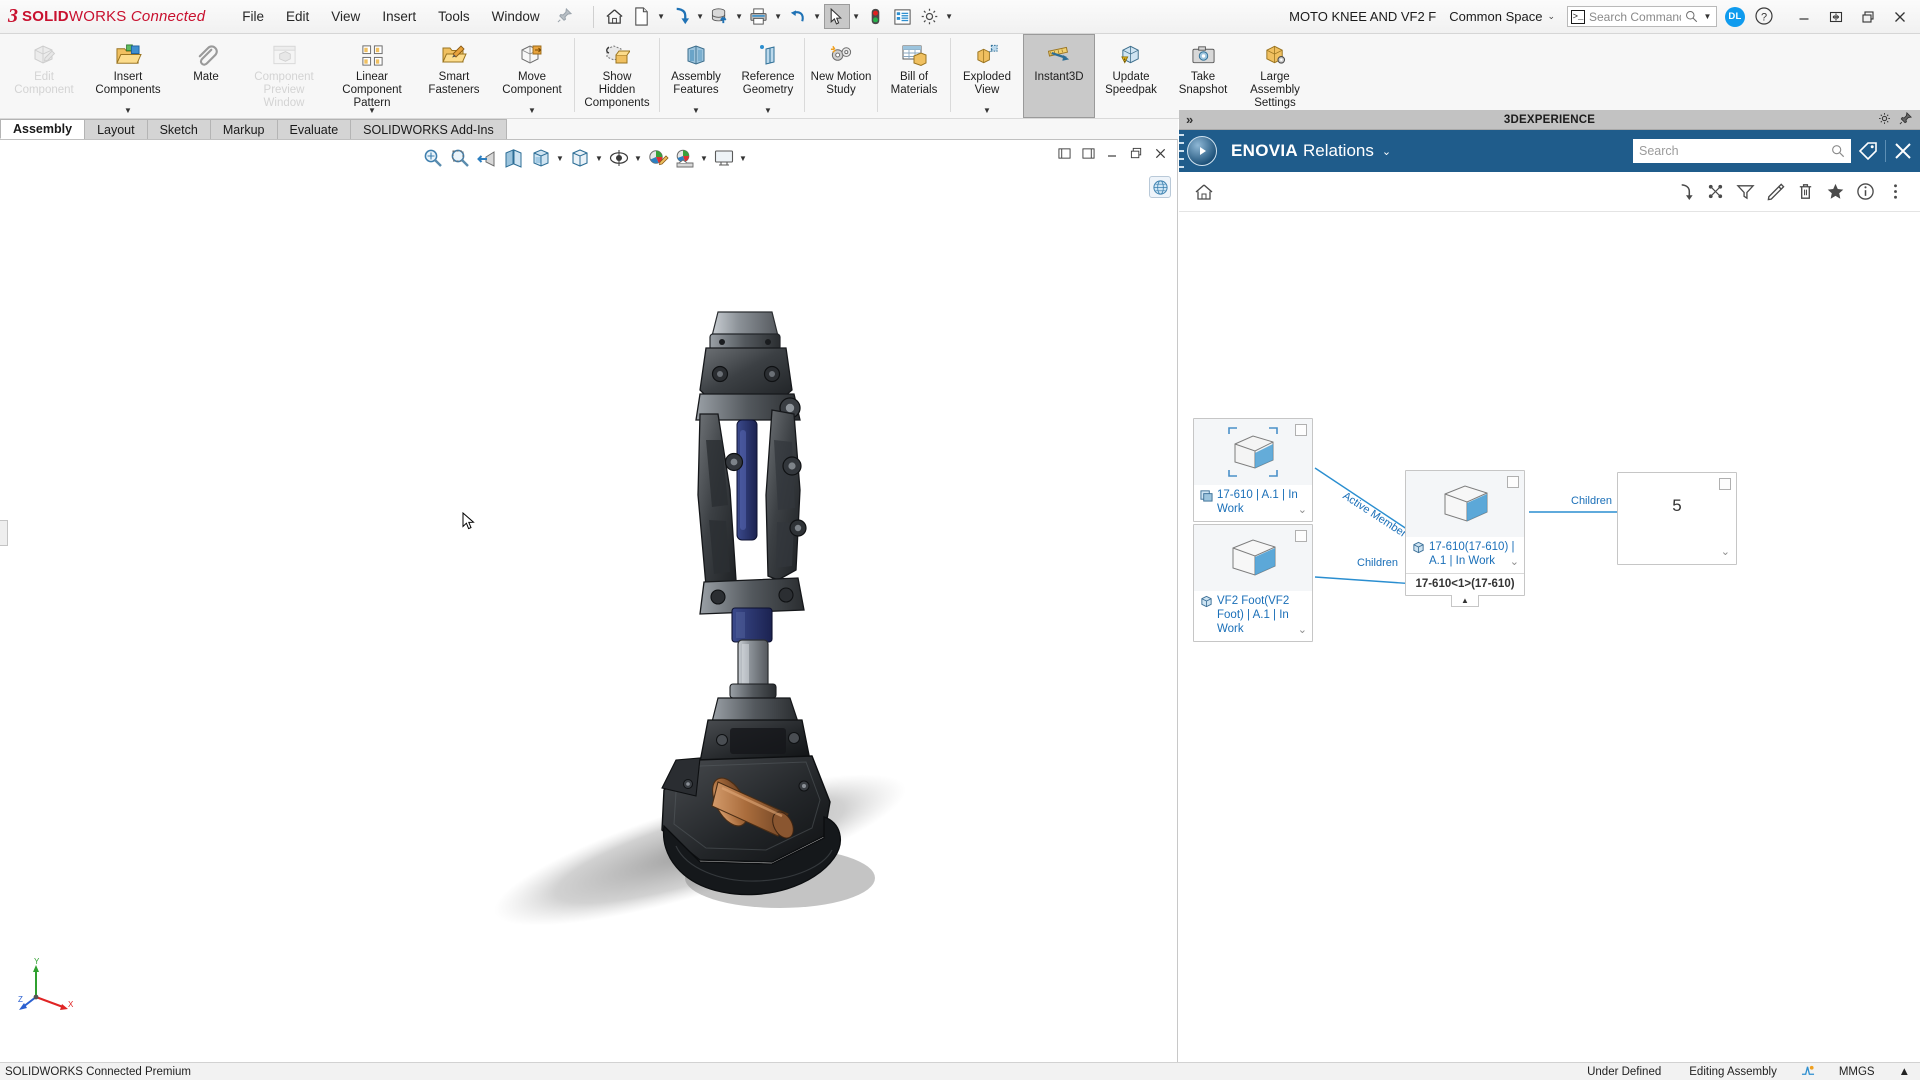 This screenshot has width=1920, height=1080. What do you see at coordinates (513, 158) in the screenshot?
I see `section-view-icon` at bounding box center [513, 158].